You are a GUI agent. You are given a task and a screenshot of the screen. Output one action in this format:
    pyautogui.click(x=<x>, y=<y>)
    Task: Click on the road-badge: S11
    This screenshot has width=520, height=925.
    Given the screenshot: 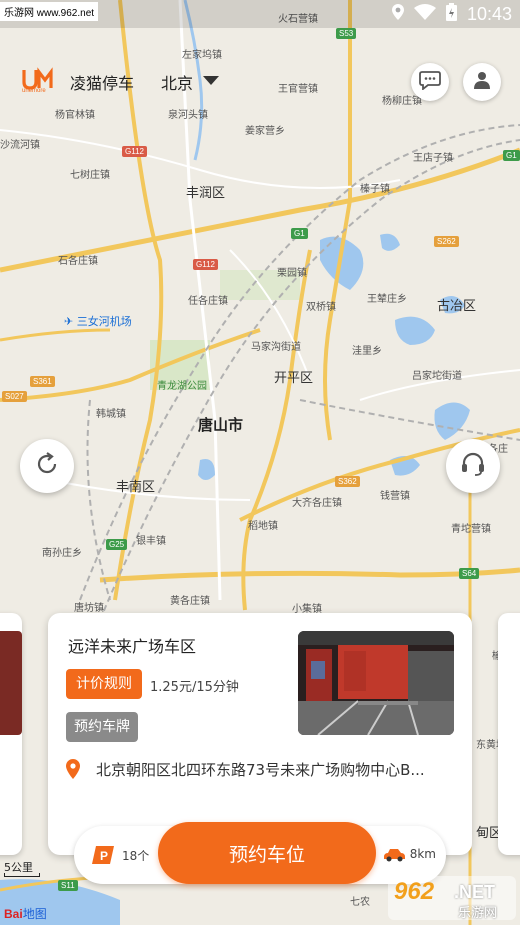 What is the action you would take?
    pyautogui.click(x=68, y=885)
    